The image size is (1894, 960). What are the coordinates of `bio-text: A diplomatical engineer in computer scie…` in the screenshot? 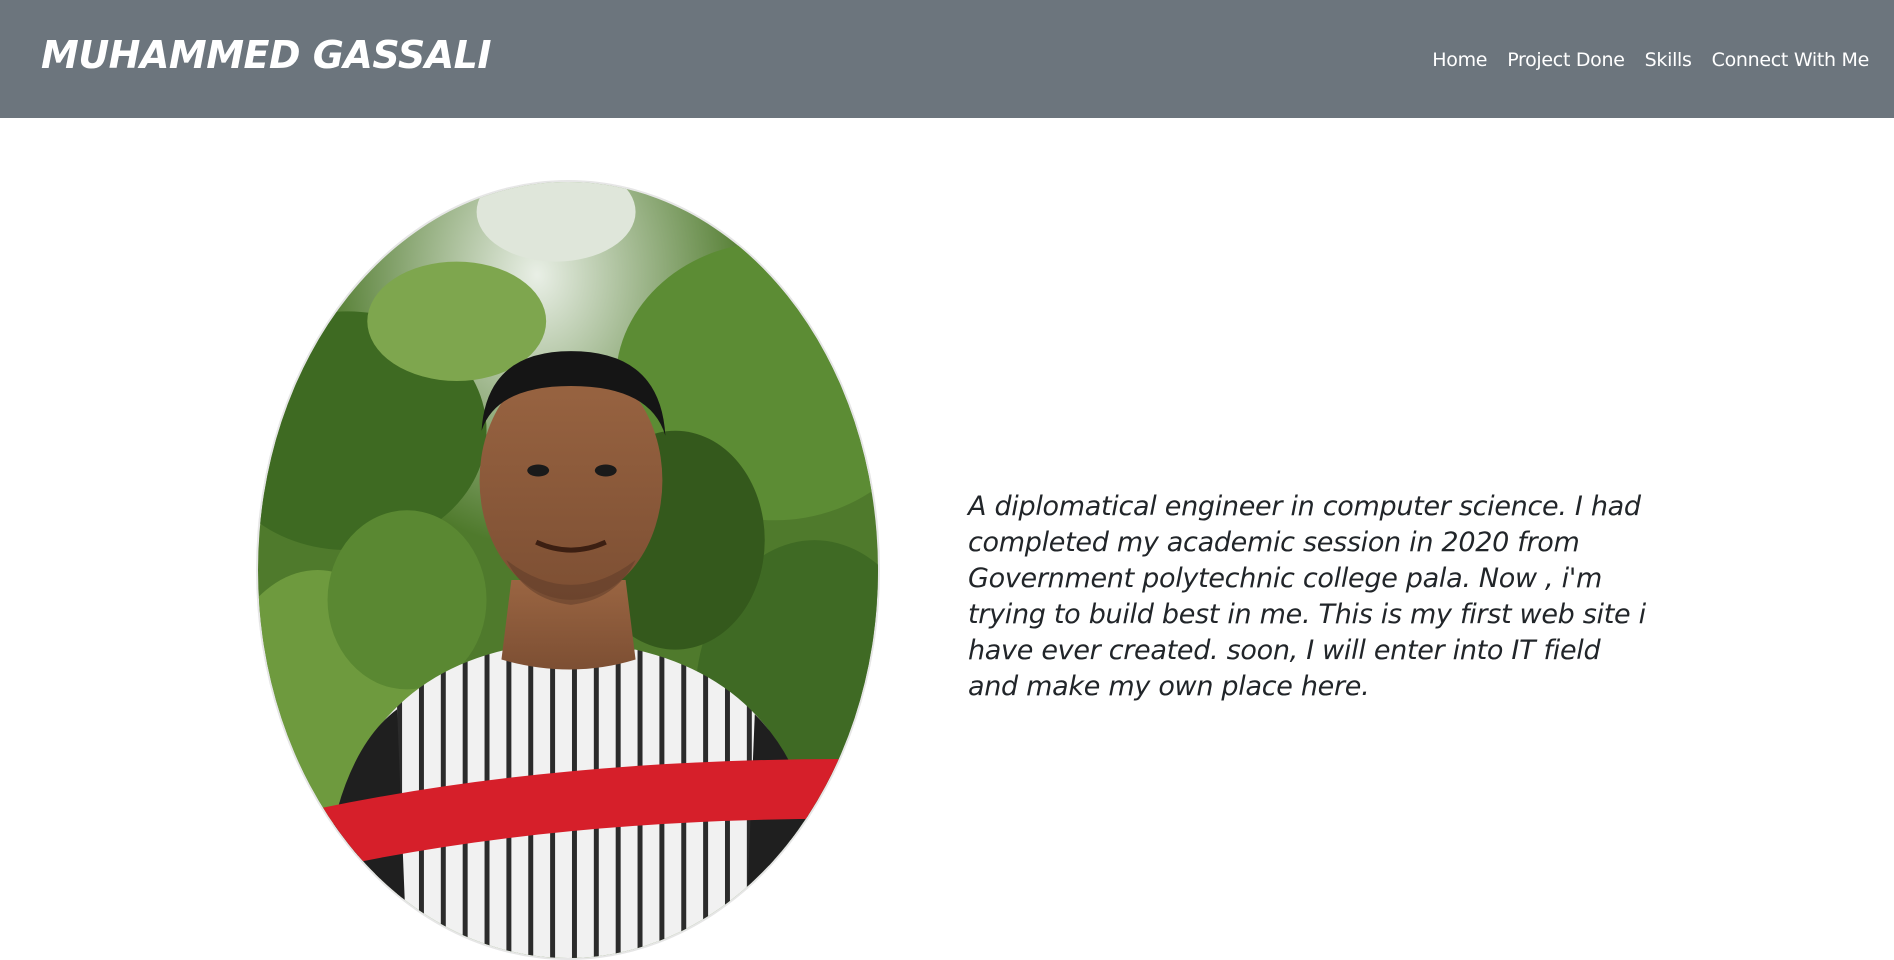 It's located at (1307, 596).